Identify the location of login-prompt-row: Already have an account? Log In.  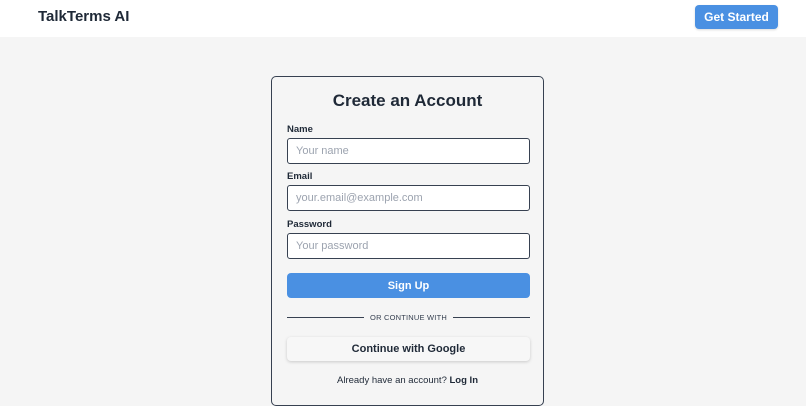
(407, 380).